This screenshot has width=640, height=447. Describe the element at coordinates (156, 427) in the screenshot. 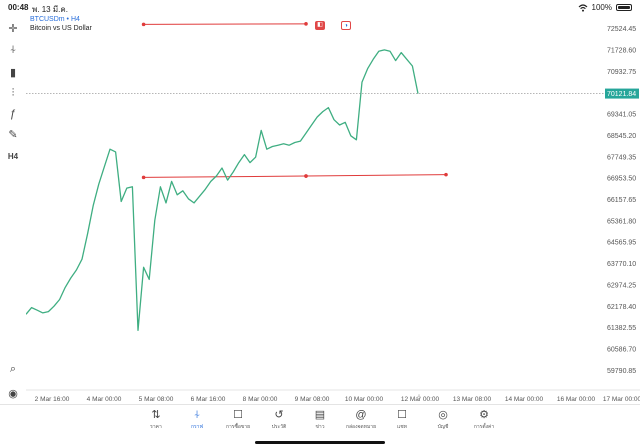

I see `nav-quotes-label: ราคา` at that location.